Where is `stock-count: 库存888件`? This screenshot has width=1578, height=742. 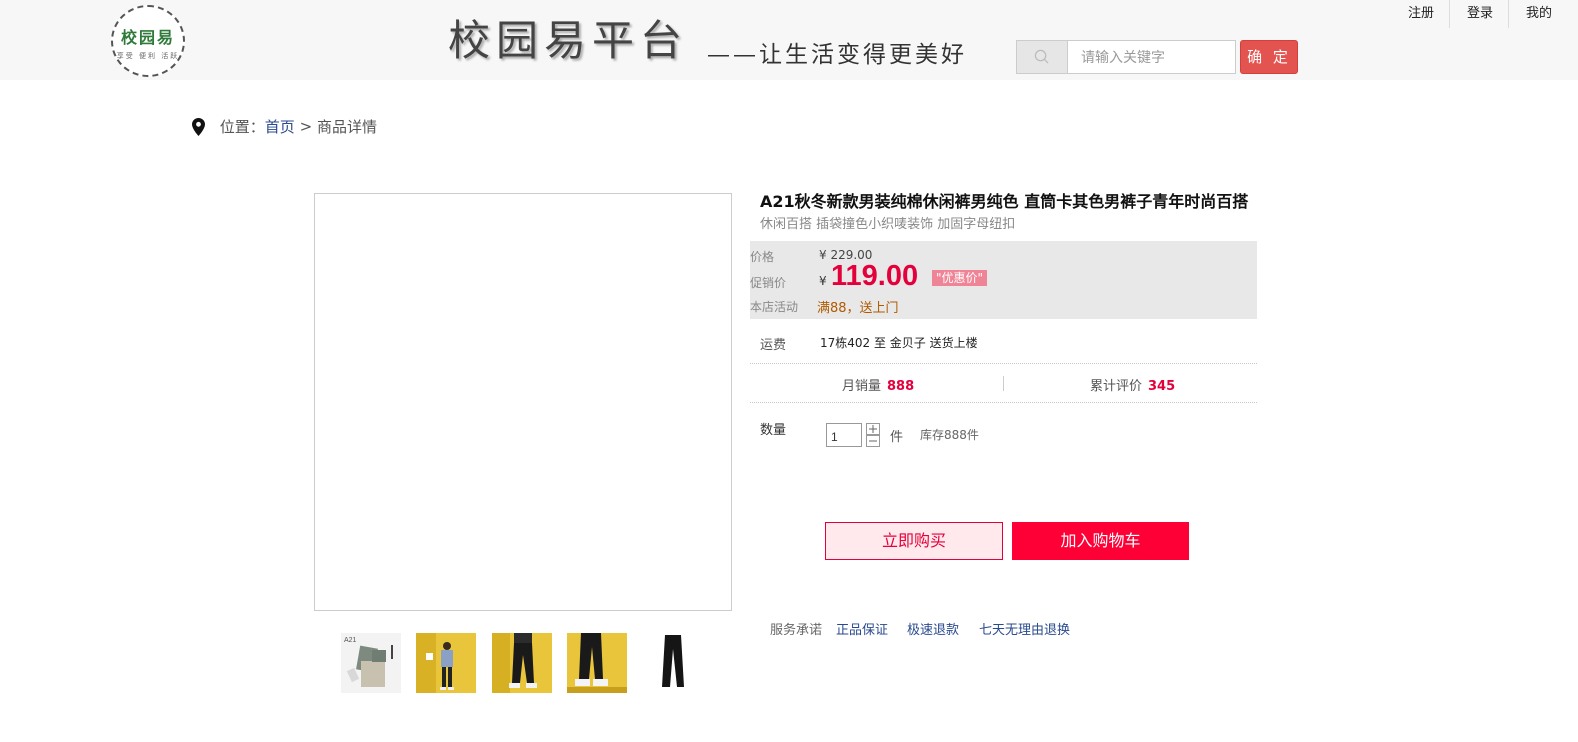 stock-count: 库存888件 is located at coordinates (949, 435).